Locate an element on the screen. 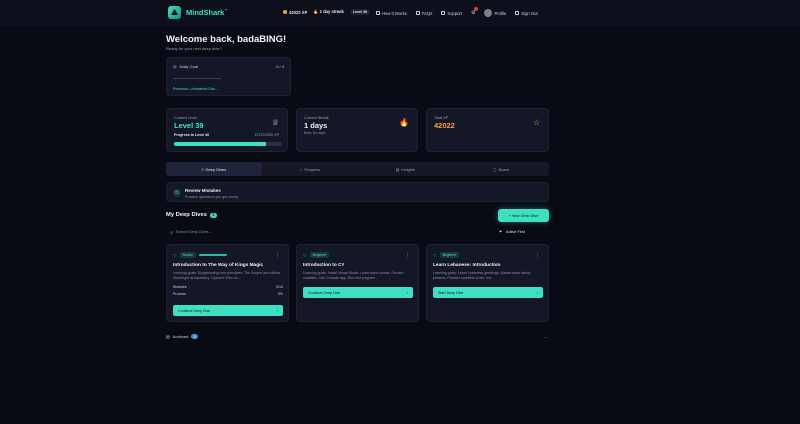 Image resolution: width=800 pixels, height=424 pixels. streak-label: Current Streak is located at coordinates (316, 118).